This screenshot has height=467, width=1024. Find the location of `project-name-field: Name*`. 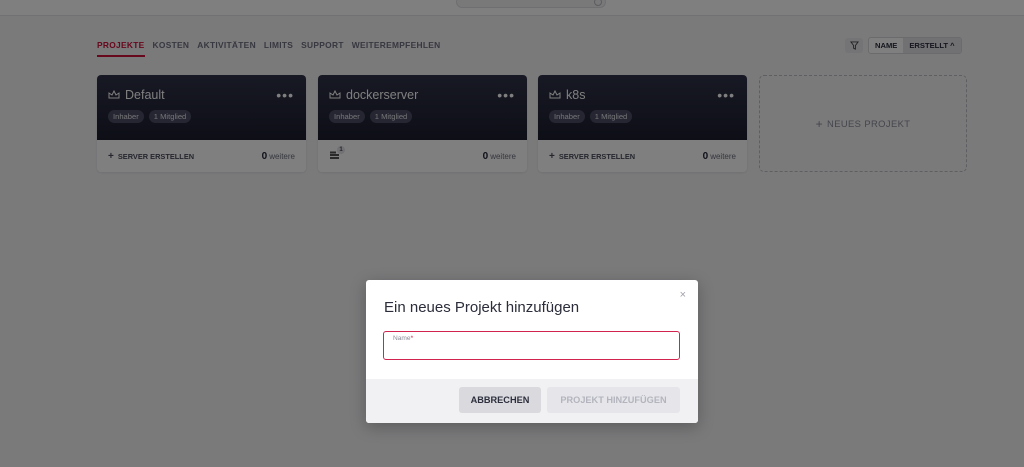

project-name-field: Name* is located at coordinates (531, 345).